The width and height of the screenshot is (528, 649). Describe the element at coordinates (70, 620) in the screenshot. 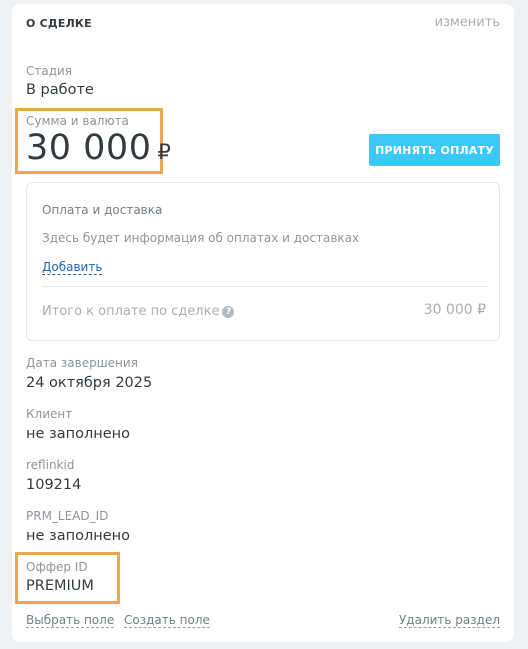

I see `choose-field-link: Выбрать поле` at that location.